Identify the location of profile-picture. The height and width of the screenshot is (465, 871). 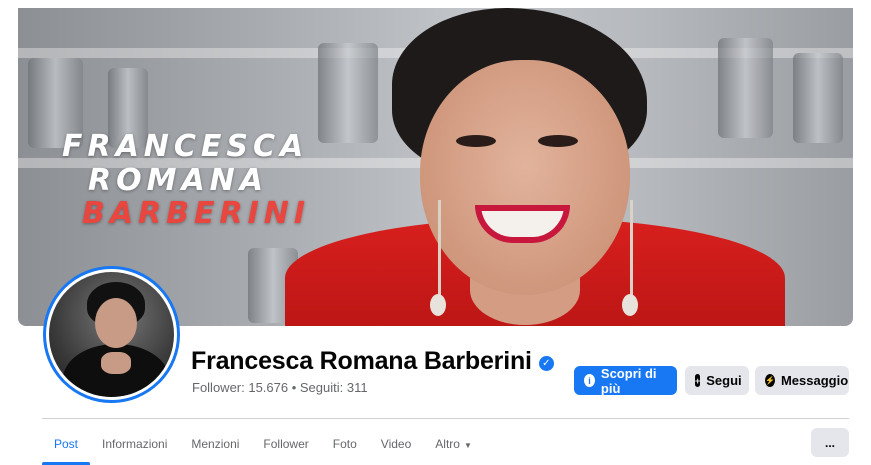
(111, 334).